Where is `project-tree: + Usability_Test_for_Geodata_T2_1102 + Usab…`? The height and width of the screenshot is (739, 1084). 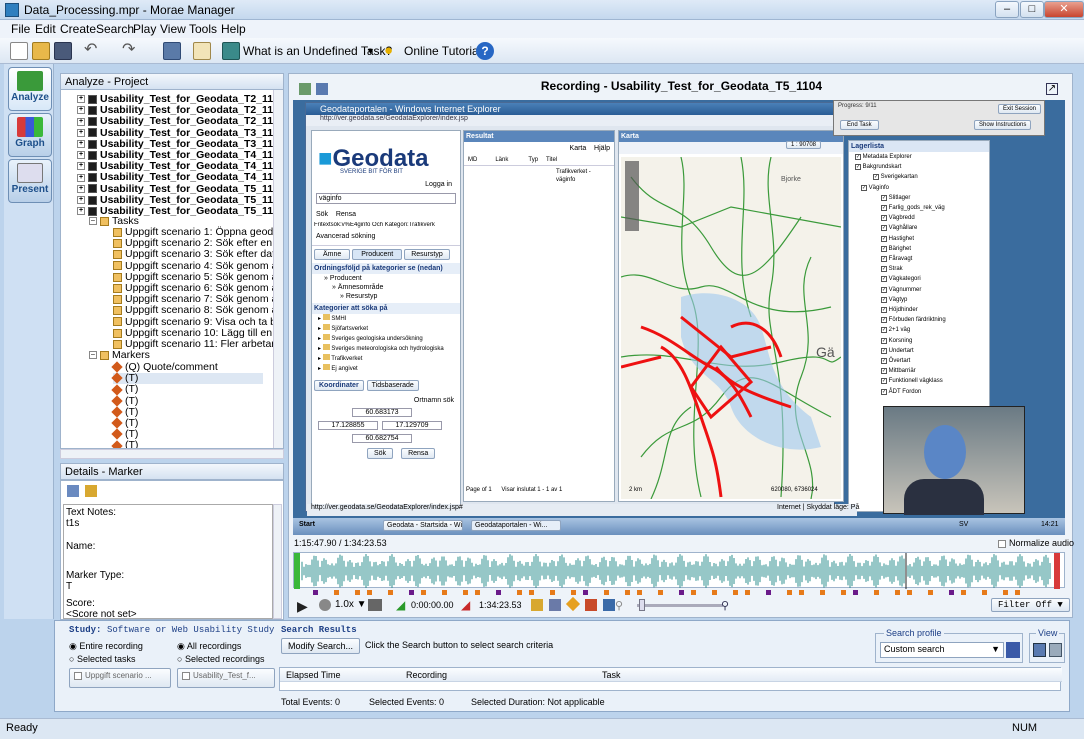 project-tree: + Usability_Test_for_Geodata_T2_1102 + Usab… is located at coordinates (172, 269).